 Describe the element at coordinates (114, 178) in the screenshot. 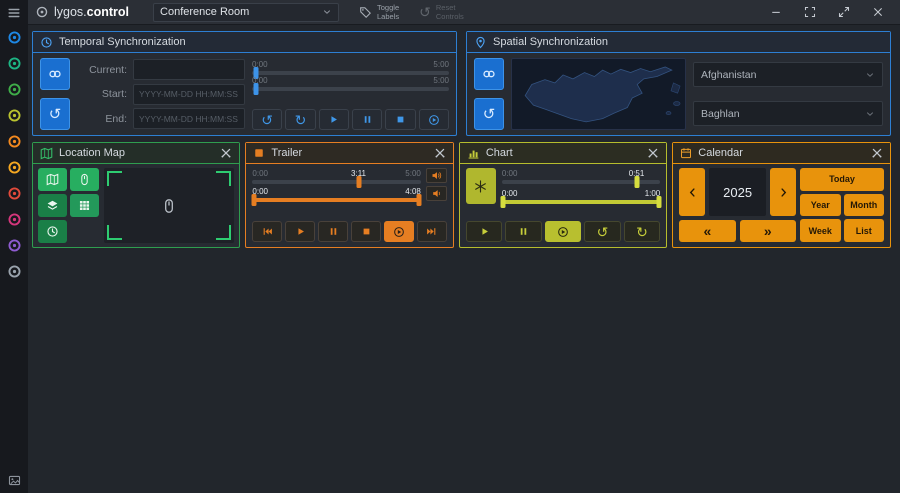

I see `viewport-corner` at that location.